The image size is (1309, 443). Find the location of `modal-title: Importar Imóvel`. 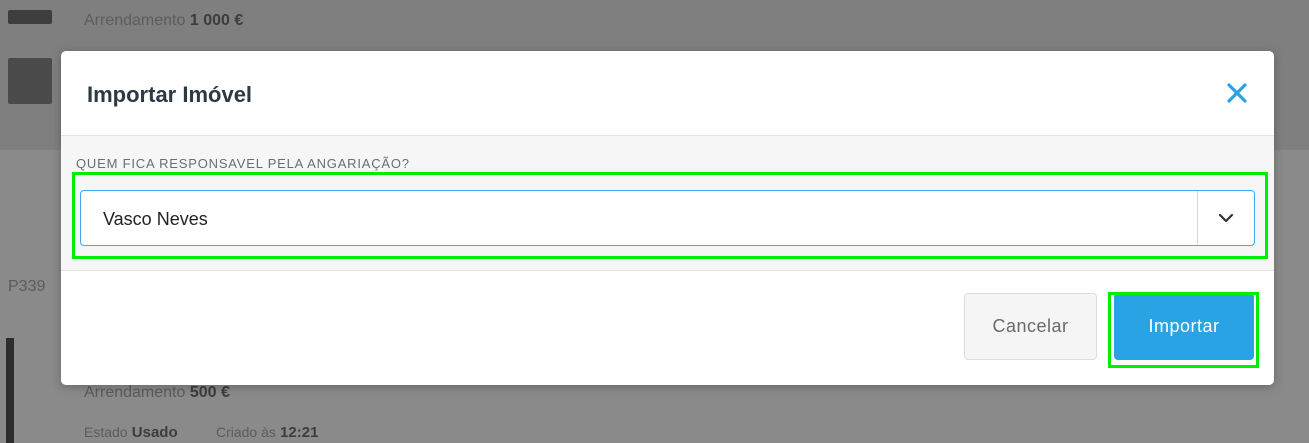

modal-title: Importar Imóvel is located at coordinates (170, 94).